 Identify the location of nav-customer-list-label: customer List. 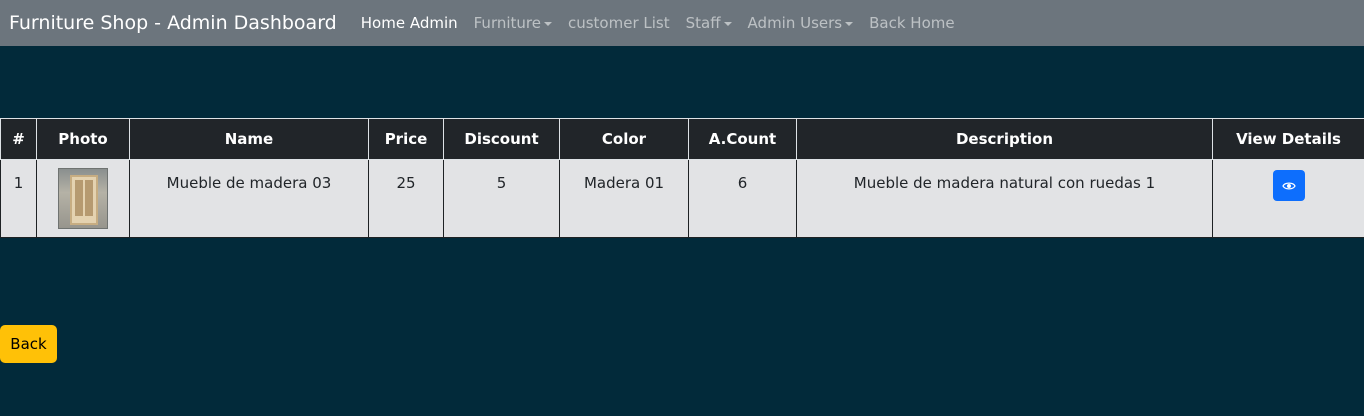
(618, 23).